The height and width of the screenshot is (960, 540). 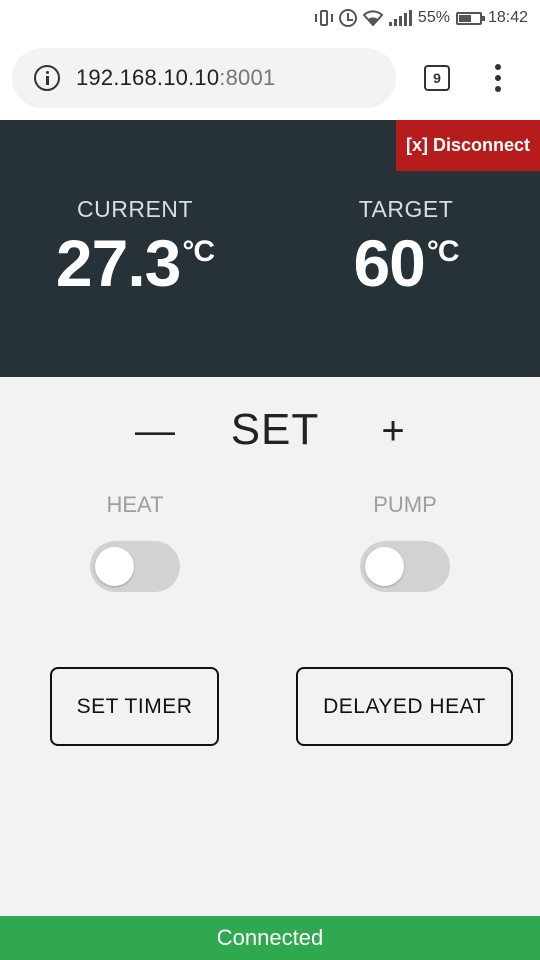 I want to click on pump-label: PUMP, so click(x=405, y=504).